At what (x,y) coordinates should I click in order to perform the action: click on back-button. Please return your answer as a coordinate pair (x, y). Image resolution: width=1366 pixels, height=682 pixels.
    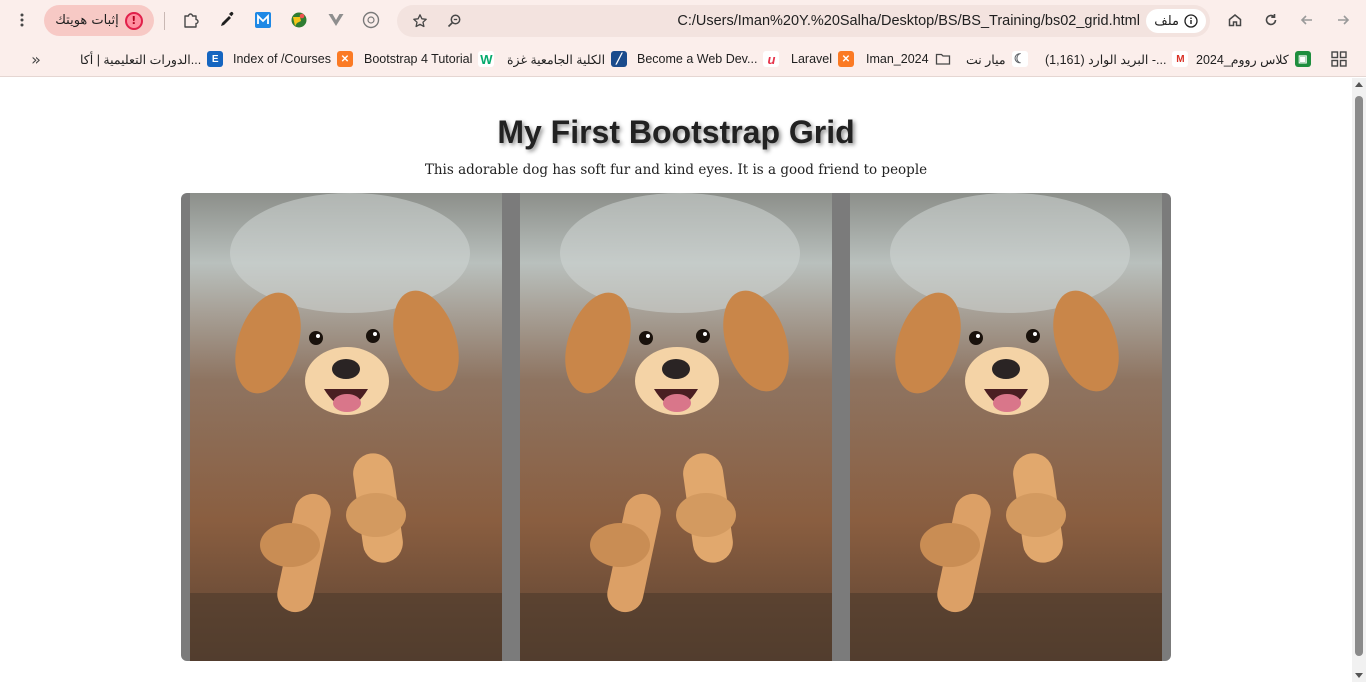
    Looking at the image, I should click on (1307, 20).